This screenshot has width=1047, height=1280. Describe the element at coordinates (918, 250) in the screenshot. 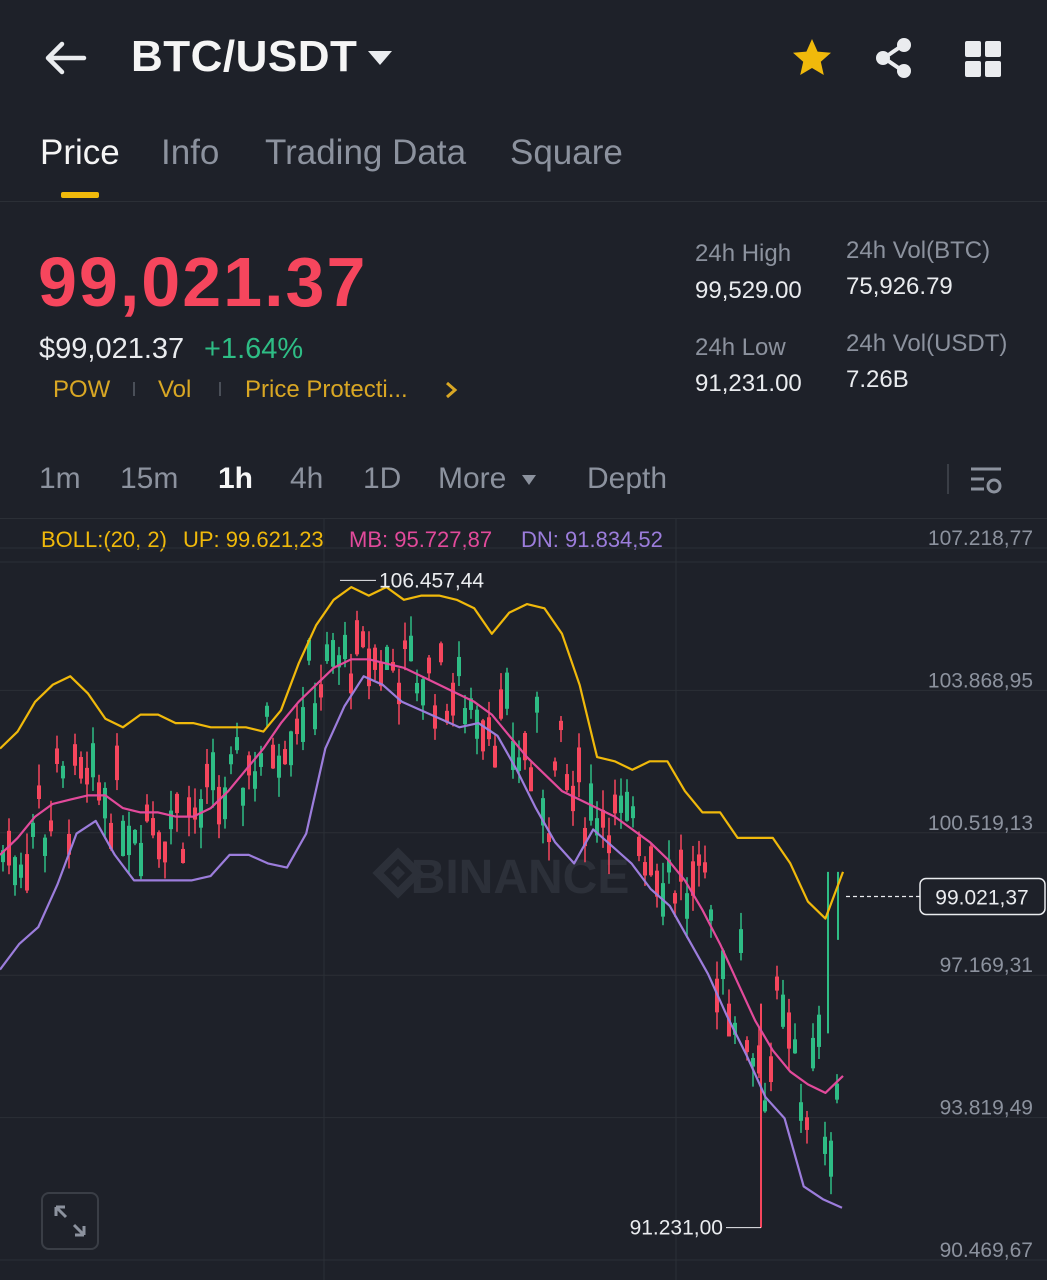

I see `stat-24h-vol-btc-label: 24h Vol(BTC)` at that location.